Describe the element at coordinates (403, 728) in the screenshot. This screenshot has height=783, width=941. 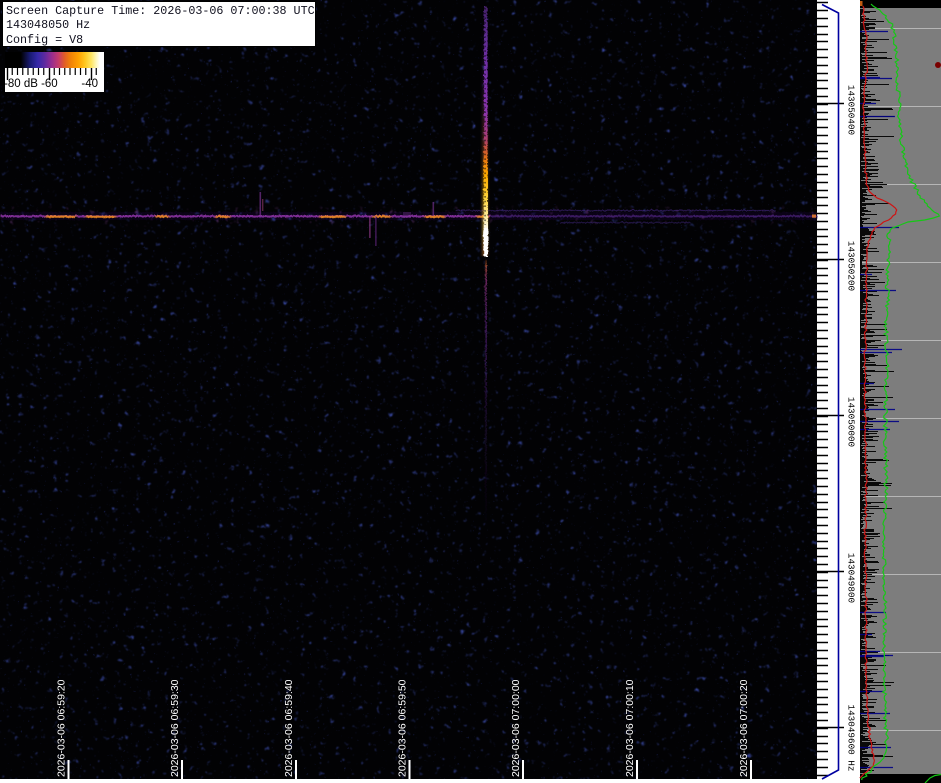
I see `svg-text: 2026-03-06 06:59:50` at that location.